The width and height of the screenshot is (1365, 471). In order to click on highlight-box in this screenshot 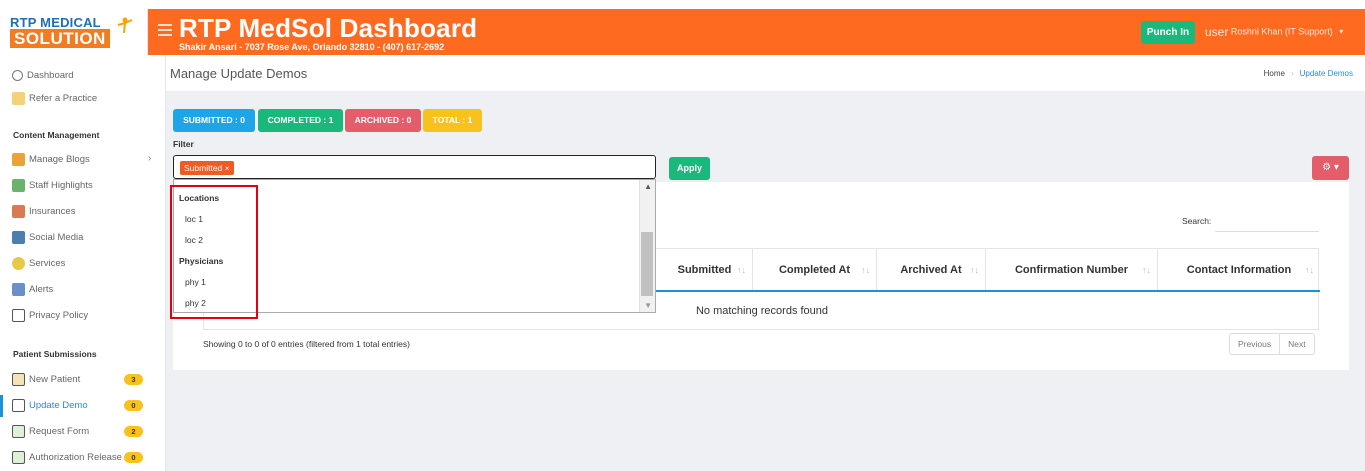, I will do `click(214, 252)`.